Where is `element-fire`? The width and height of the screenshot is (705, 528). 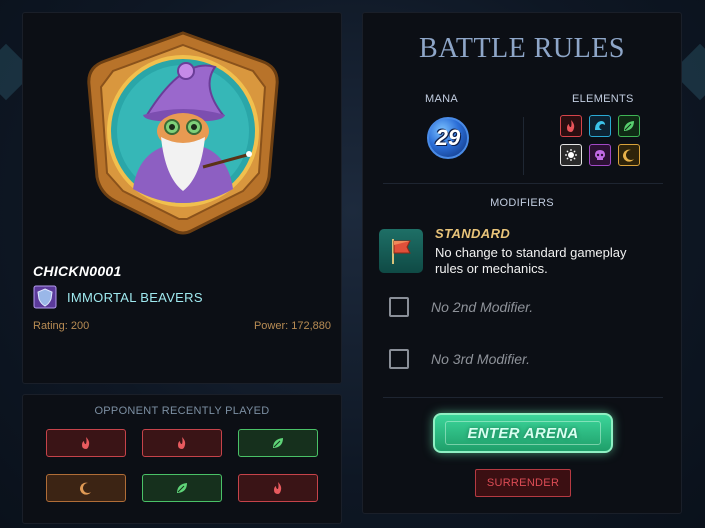 element-fire is located at coordinates (571, 126).